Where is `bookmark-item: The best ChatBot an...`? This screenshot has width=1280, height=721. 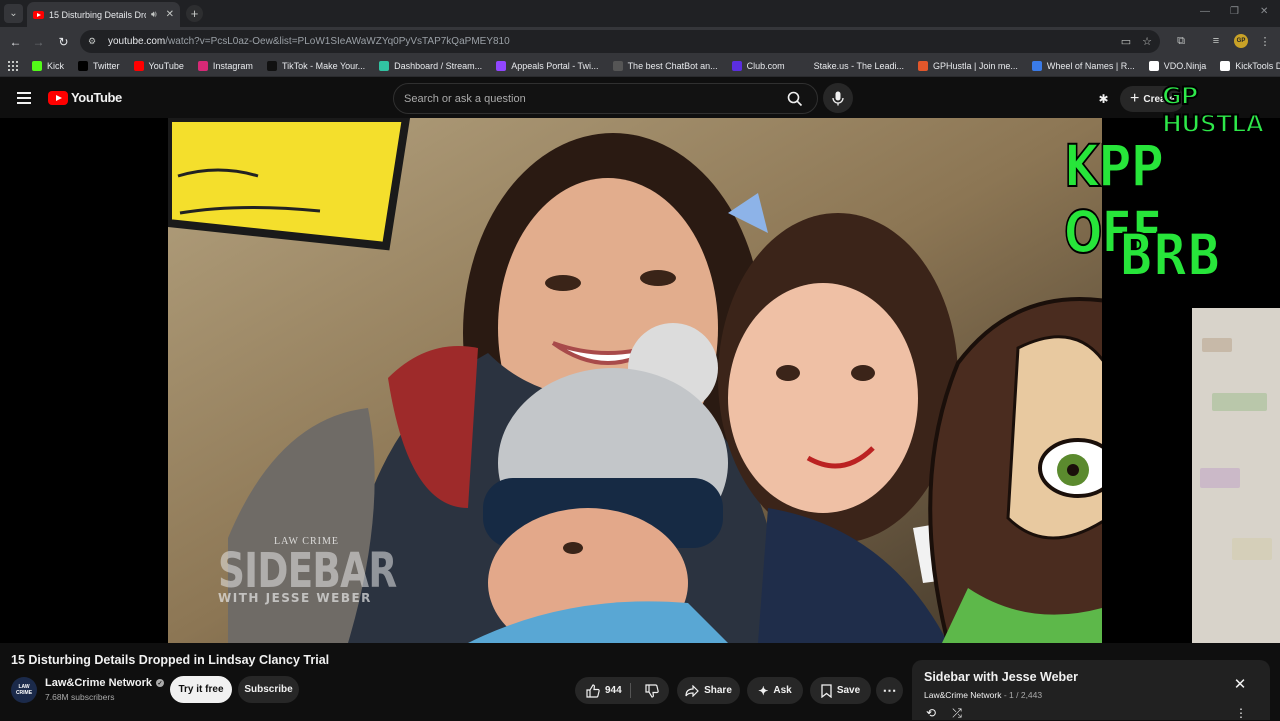
bookmark-item: The best ChatBot an... is located at coordinates (665, 66).